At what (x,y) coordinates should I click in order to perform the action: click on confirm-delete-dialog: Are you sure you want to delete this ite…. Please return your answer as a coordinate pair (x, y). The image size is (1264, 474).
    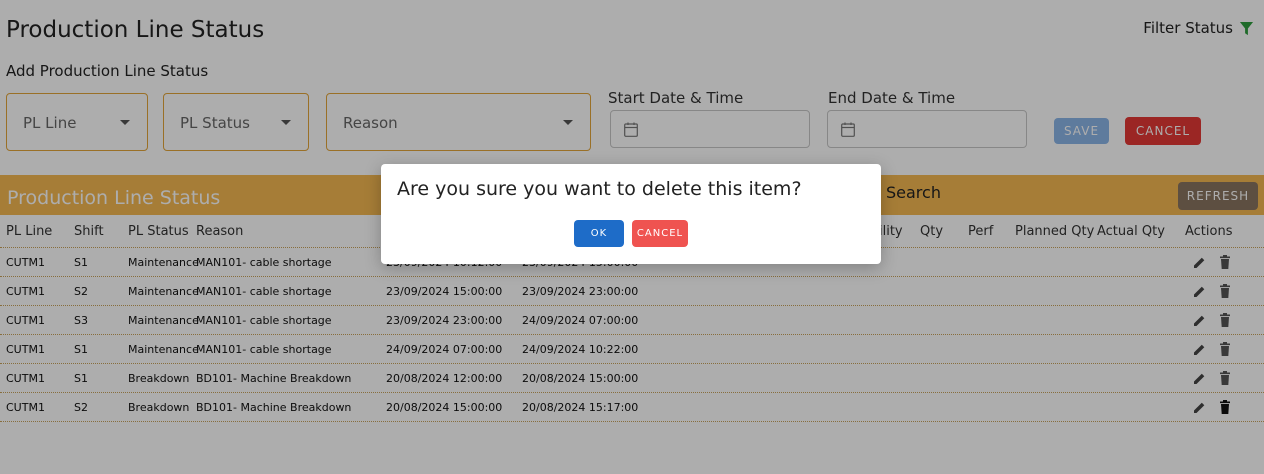
    Looking at the image, I should click on (631, 214).